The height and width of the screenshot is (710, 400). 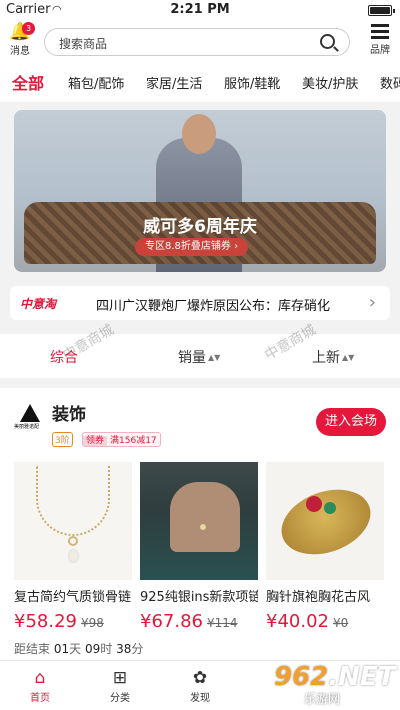 I want to click on category-tabs: 全部 箱包/配饰 家居/生活 服饰/鞋靴 美妆/护肤 数码, so click(x=200, y=82).